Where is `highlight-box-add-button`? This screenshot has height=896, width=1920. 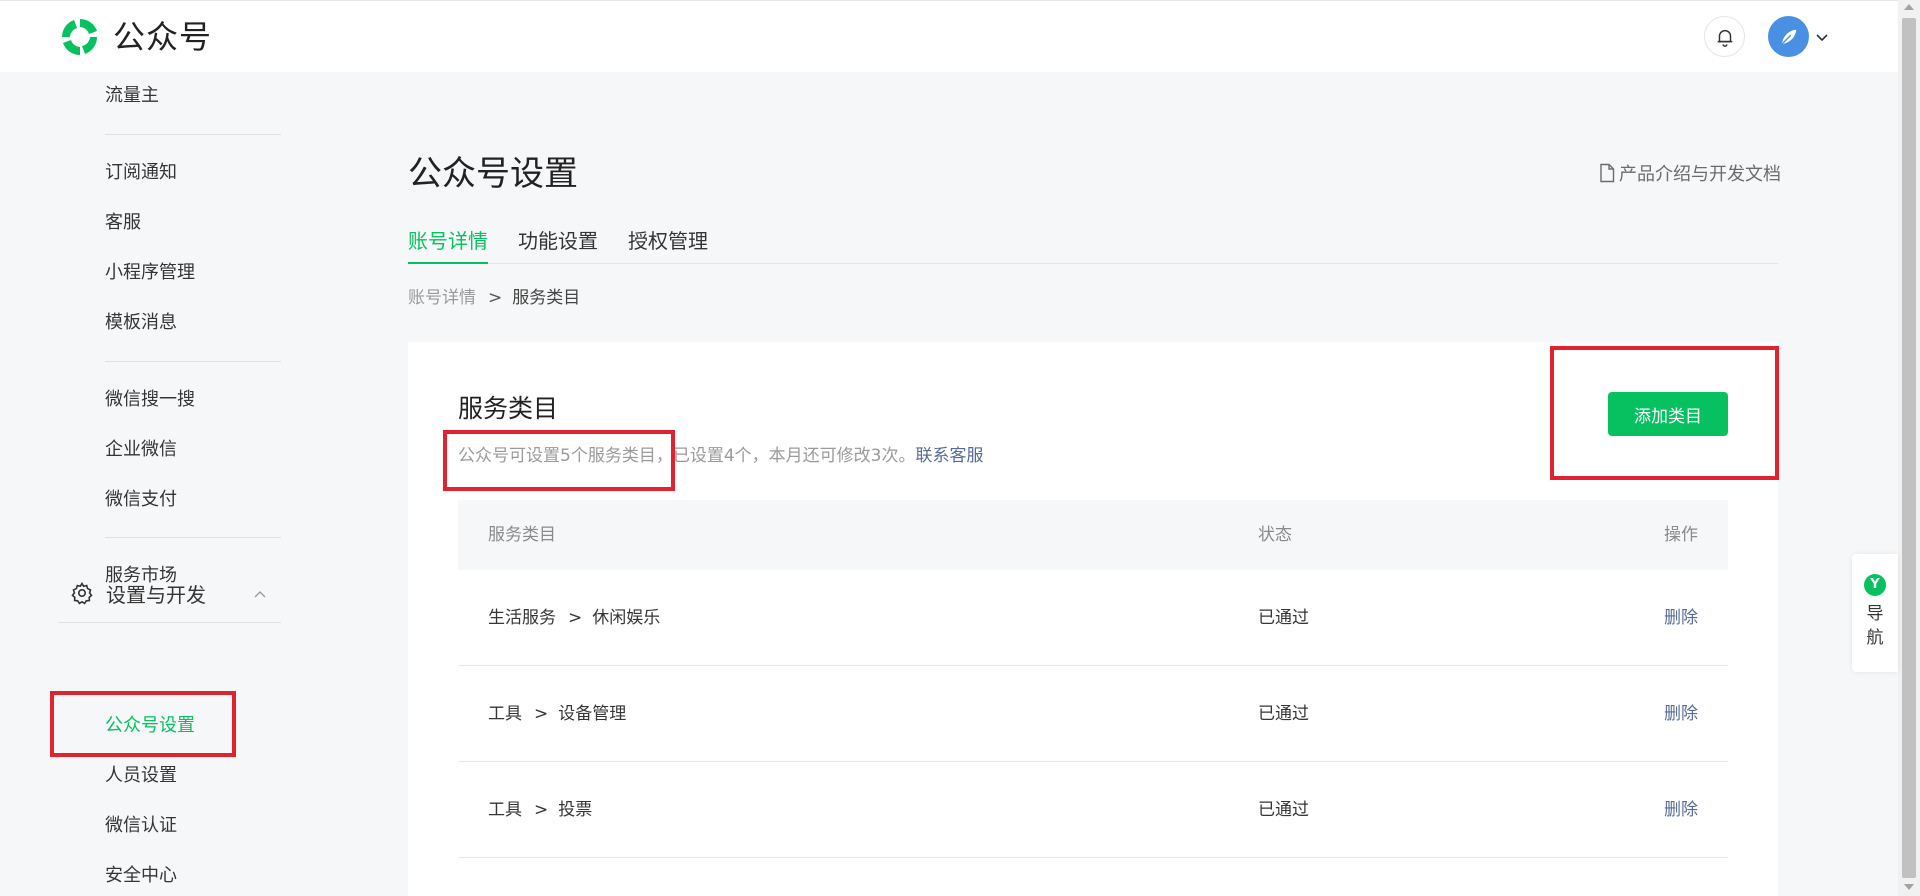 highlight-box-add-button is located at coordinates (1664, 413).